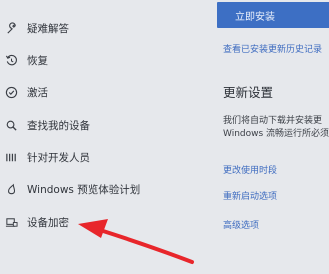 The width and height of the screenshot is (329, 274). What do you see at coordinates (11, 222) in the screenshot?
I see `device-encryption-icon` at bounding box center [11, 222].